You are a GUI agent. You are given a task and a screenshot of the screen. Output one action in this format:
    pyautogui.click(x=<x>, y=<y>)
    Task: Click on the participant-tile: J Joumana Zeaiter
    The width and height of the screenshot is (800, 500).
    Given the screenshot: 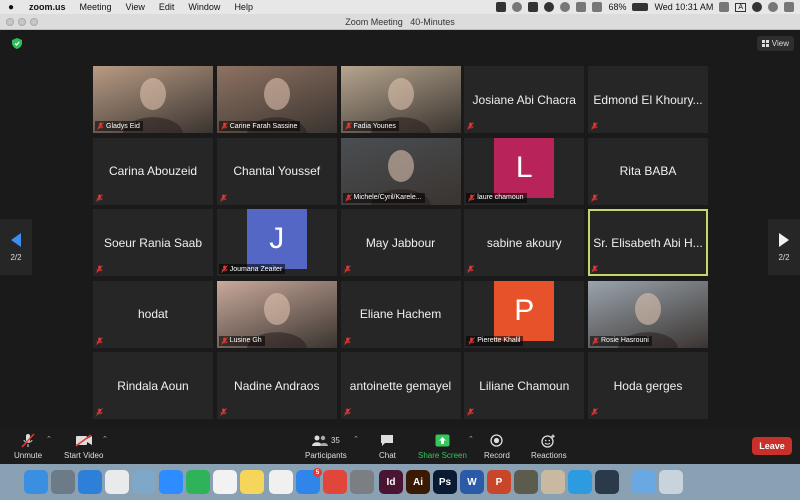 What is the action you would take?
    pyautogui.click(x=276, y=242)
    